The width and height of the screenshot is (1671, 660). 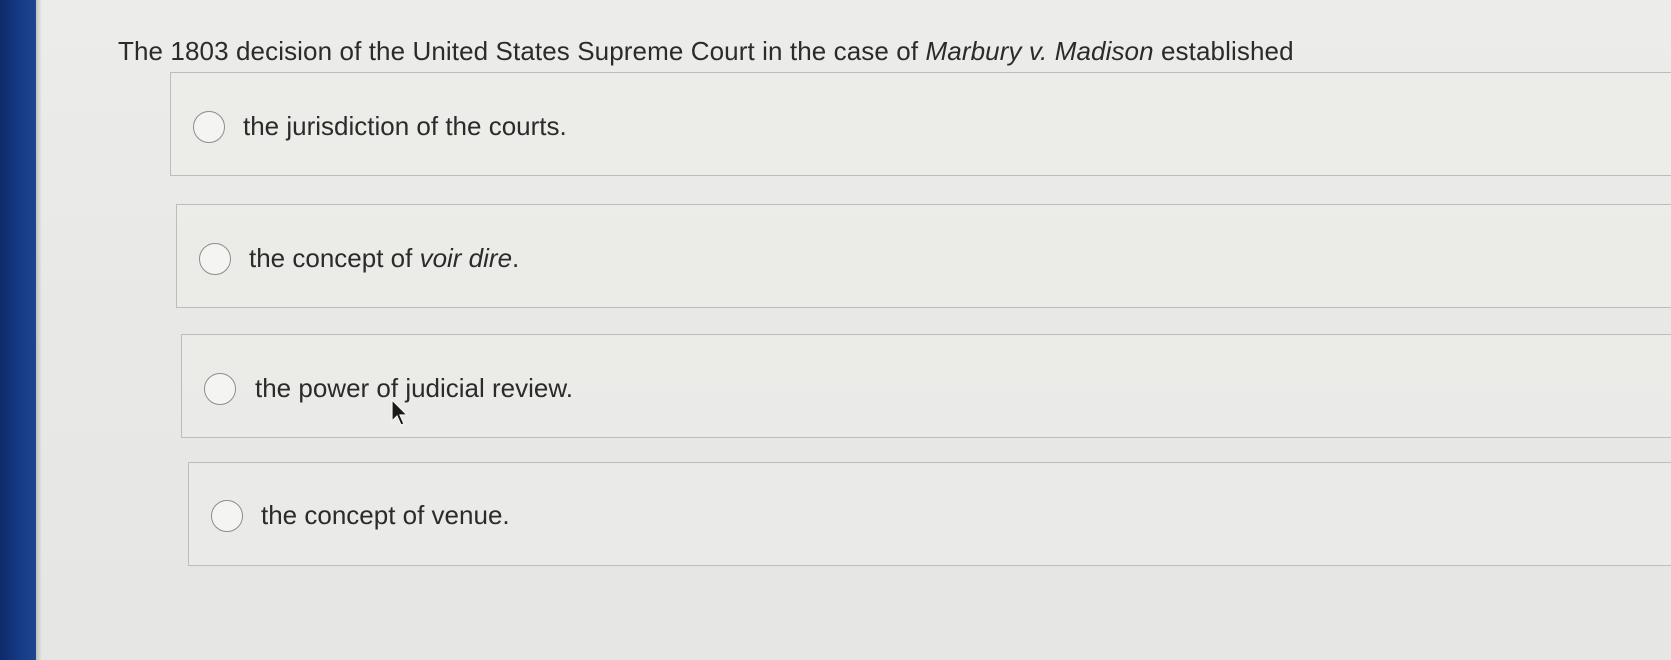 What do you see at coordinates (516, 258) in the screenshot?
I see `answer-option-label-suffix: .` at bounding box center [516, 258].